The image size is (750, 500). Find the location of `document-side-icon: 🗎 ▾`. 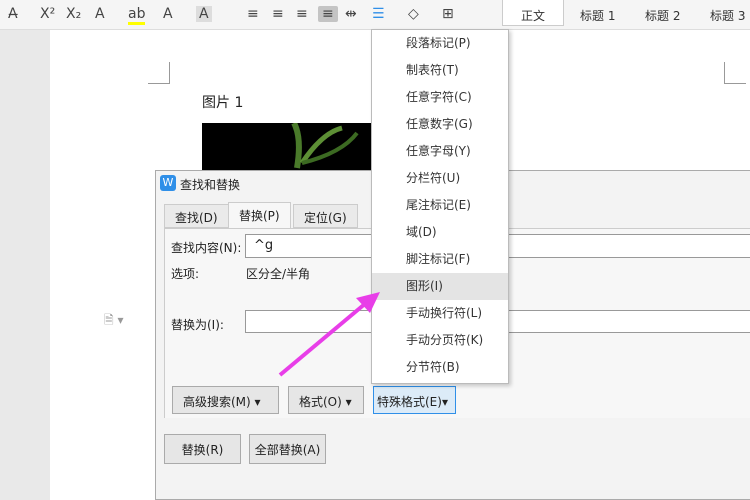

document-side-icon: 🗎 ▾ is located at coordinates (114, 321).